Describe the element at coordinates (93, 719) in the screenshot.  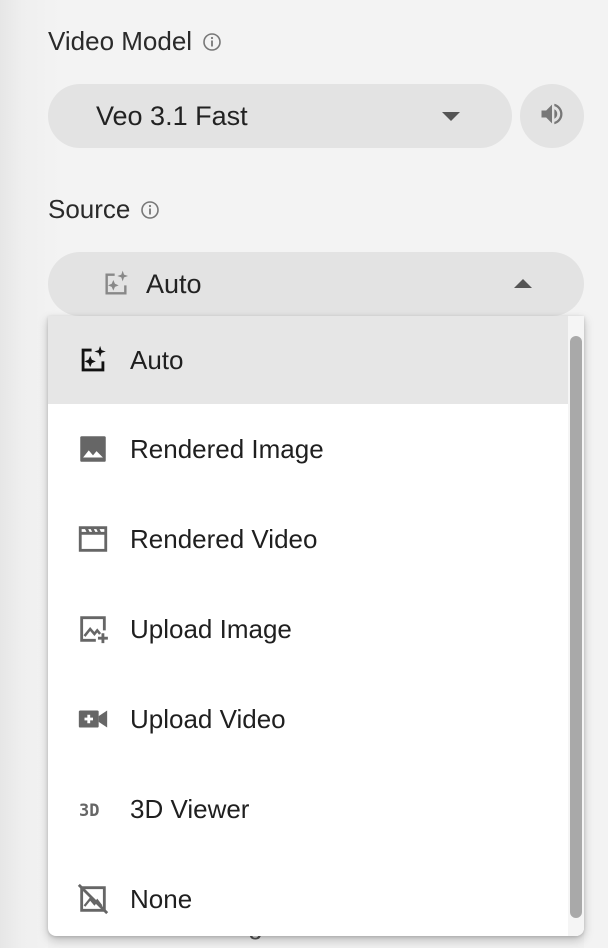
I see `video-call-icon` at that location.